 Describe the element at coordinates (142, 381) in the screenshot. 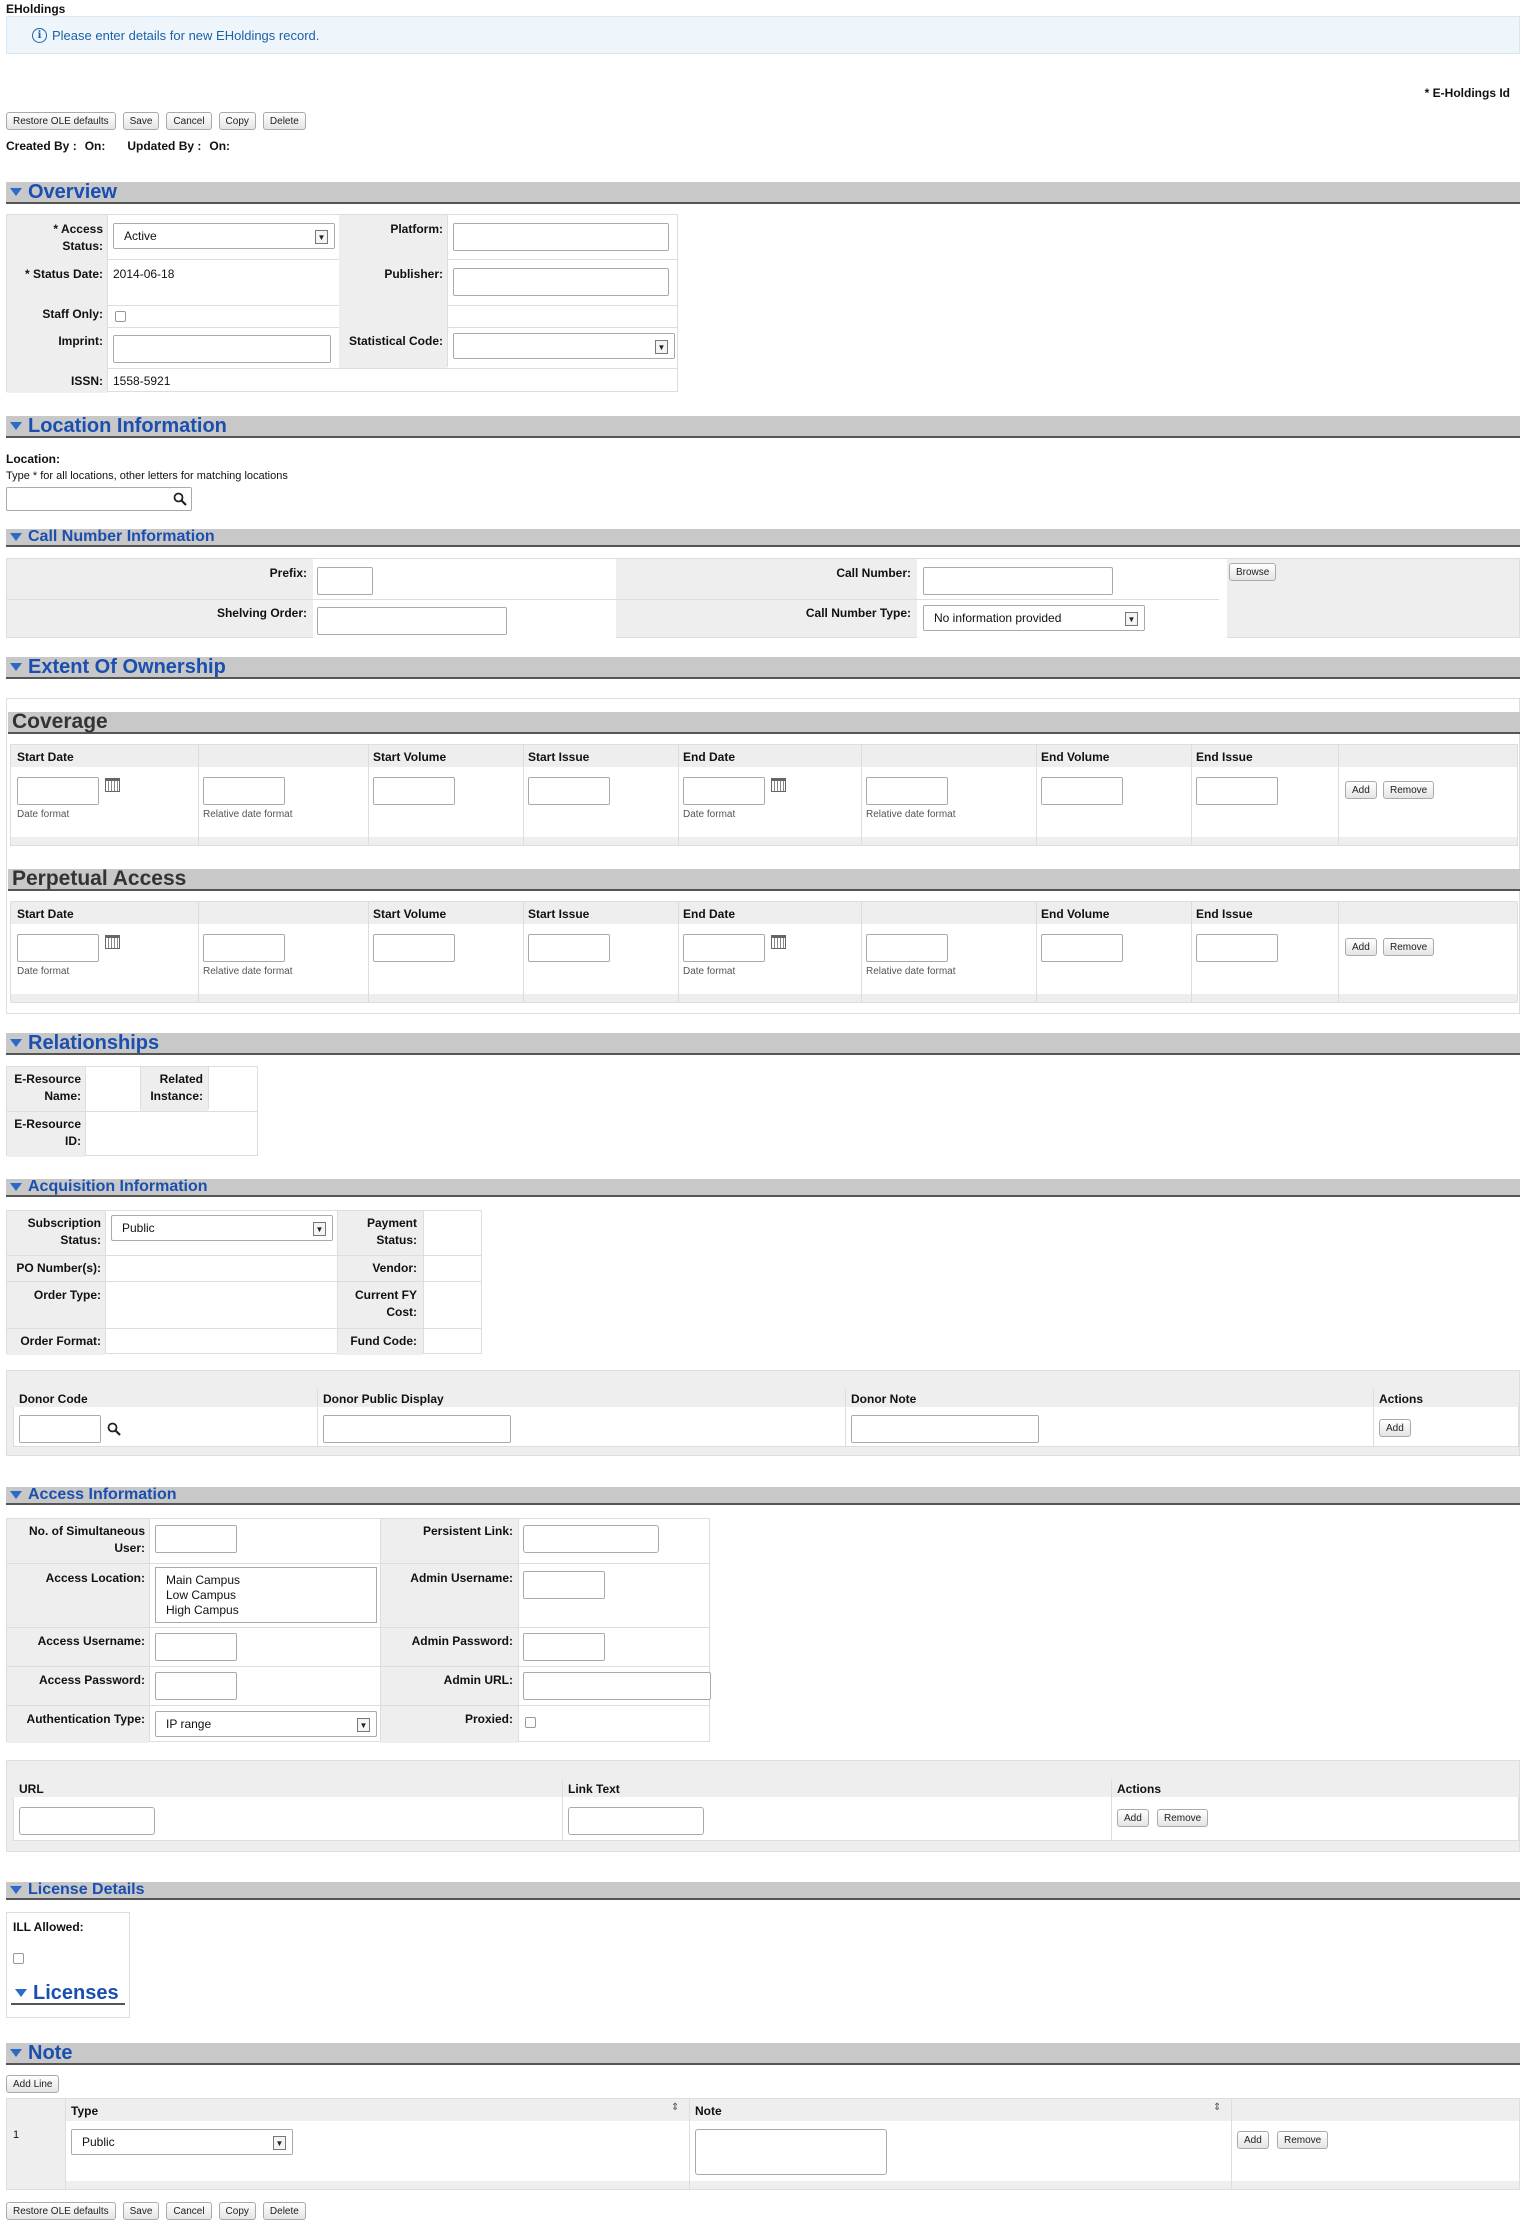

I see `issn-value: 1558-5921` at that location.